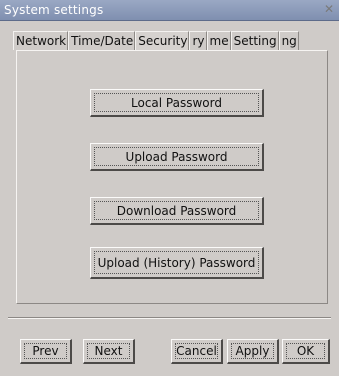  Describe the element at coordinates (218, 40) in the screenshot. I see `tab-me: me` at that location.